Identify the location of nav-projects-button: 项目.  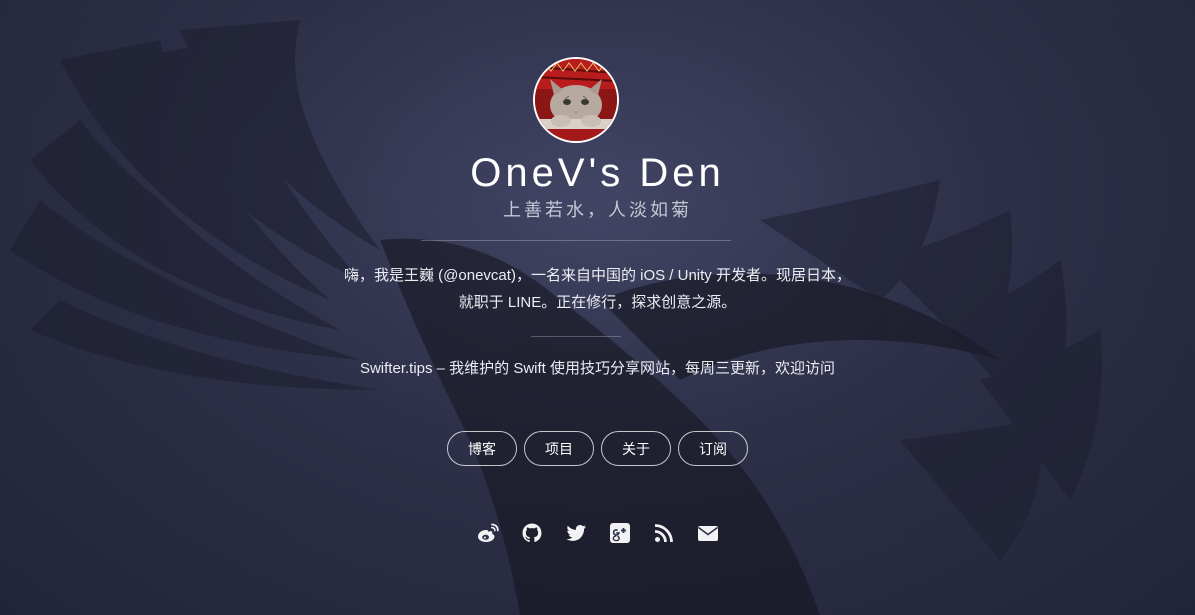
(559, 448).